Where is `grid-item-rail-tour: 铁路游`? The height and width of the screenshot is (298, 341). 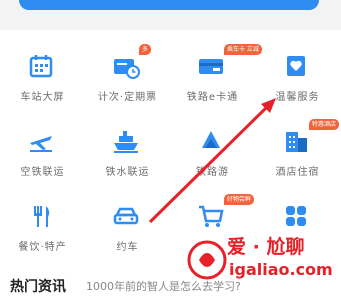 grid-item-rail-tour: 铁路游 is located at coordinates (212, 150).